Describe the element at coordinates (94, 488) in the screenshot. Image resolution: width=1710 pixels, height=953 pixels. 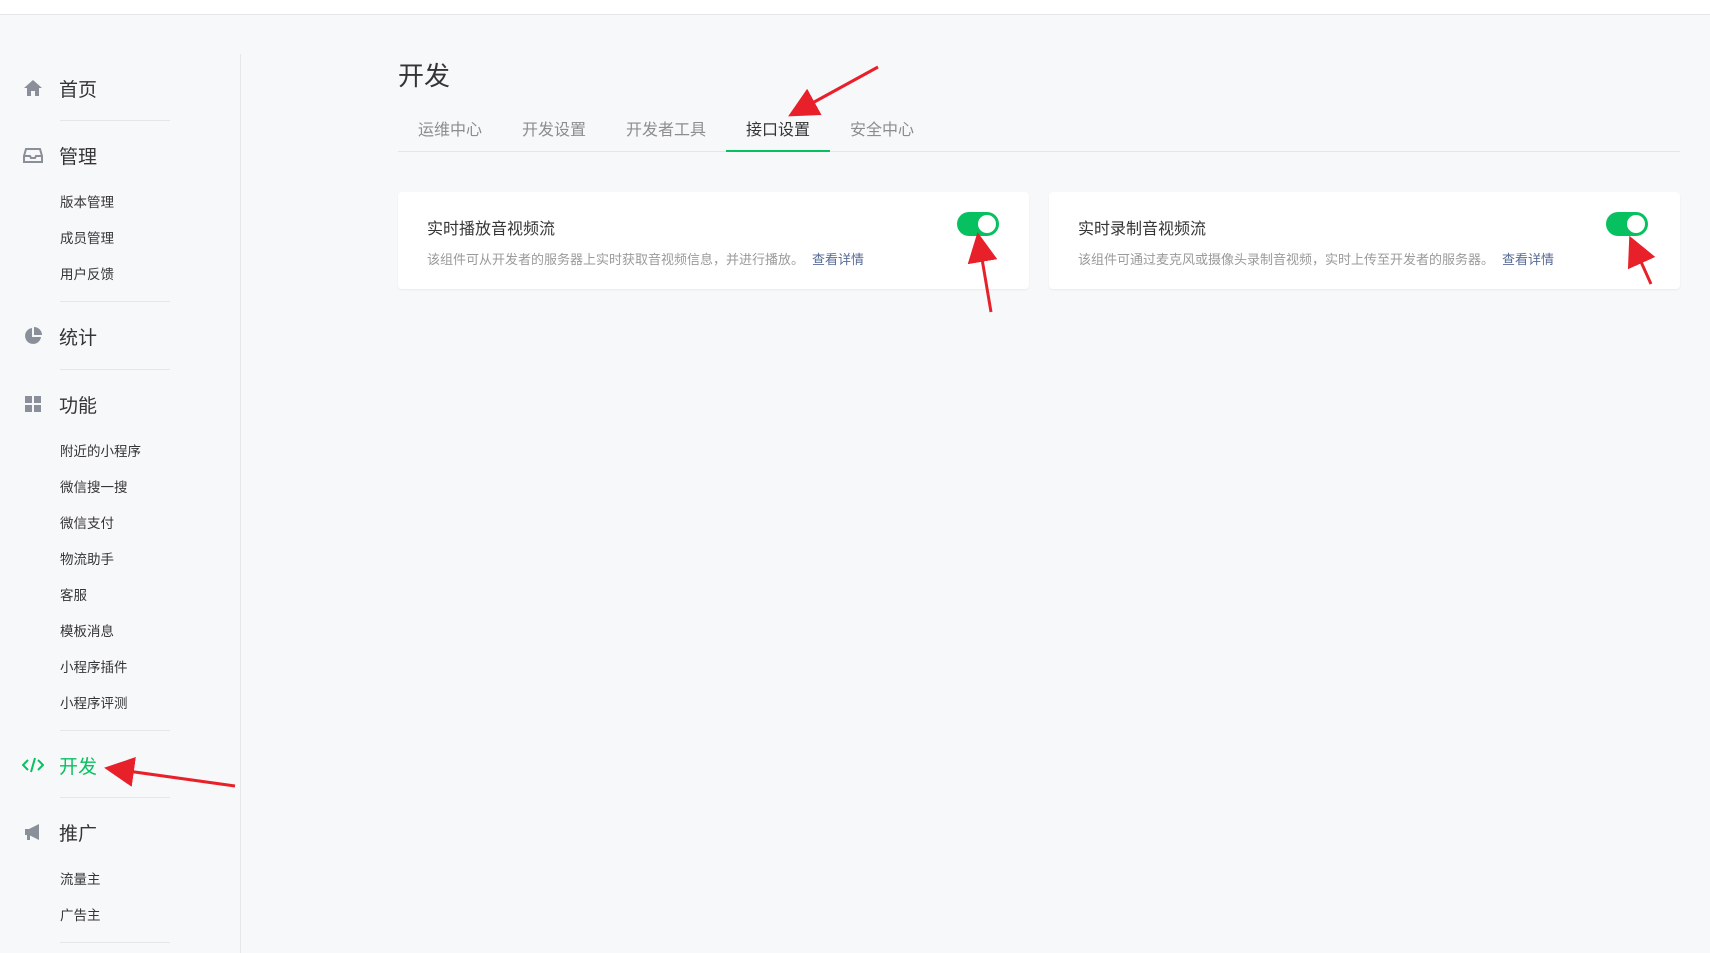
I see `sidebar-item-search: 微信搜一搜` at that location.